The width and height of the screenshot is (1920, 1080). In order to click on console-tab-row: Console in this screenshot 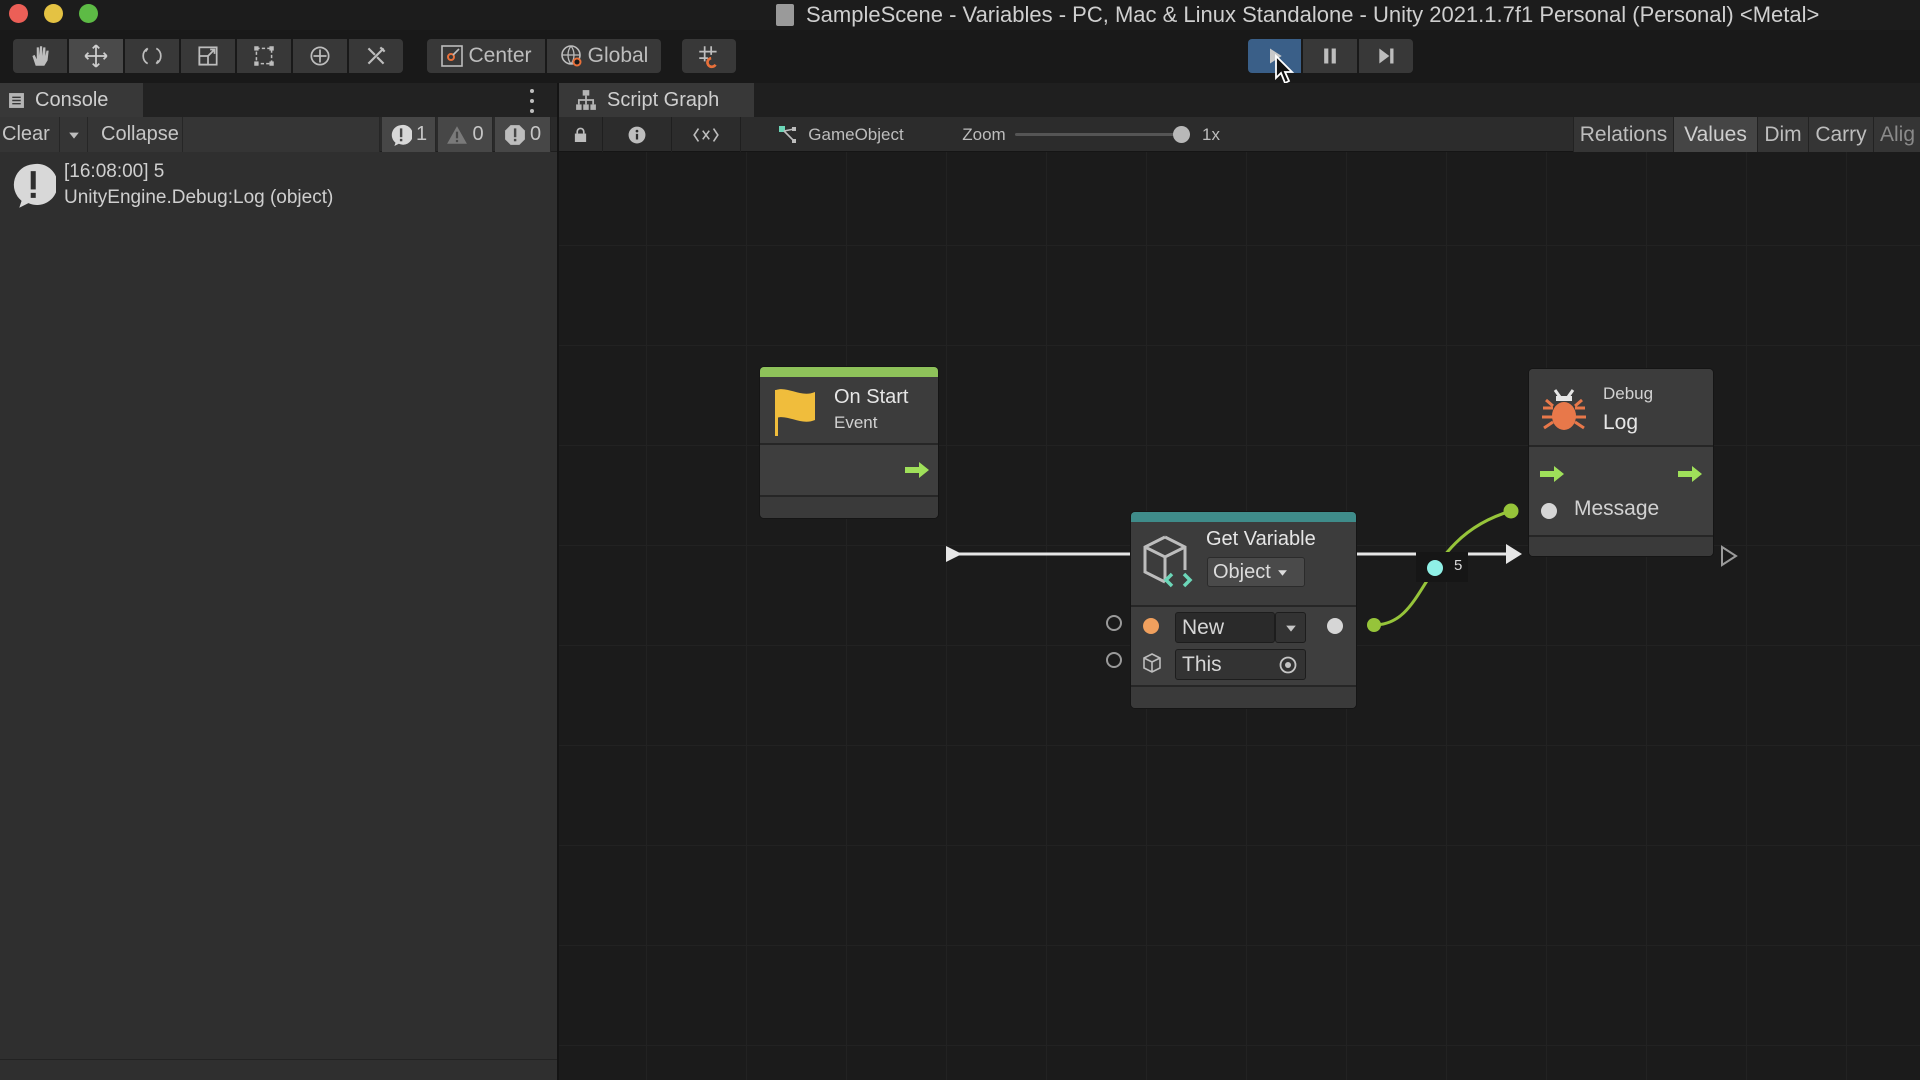, I will do `click(278, 100)`.